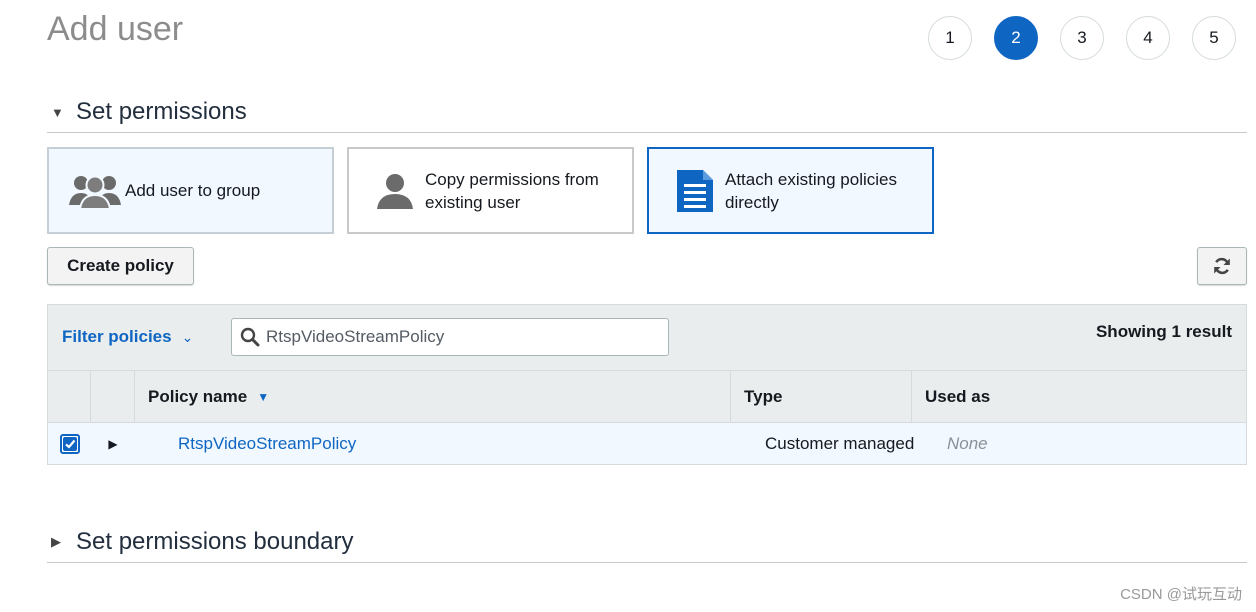  I want to click on checkmark-icon, so click(69, 443).